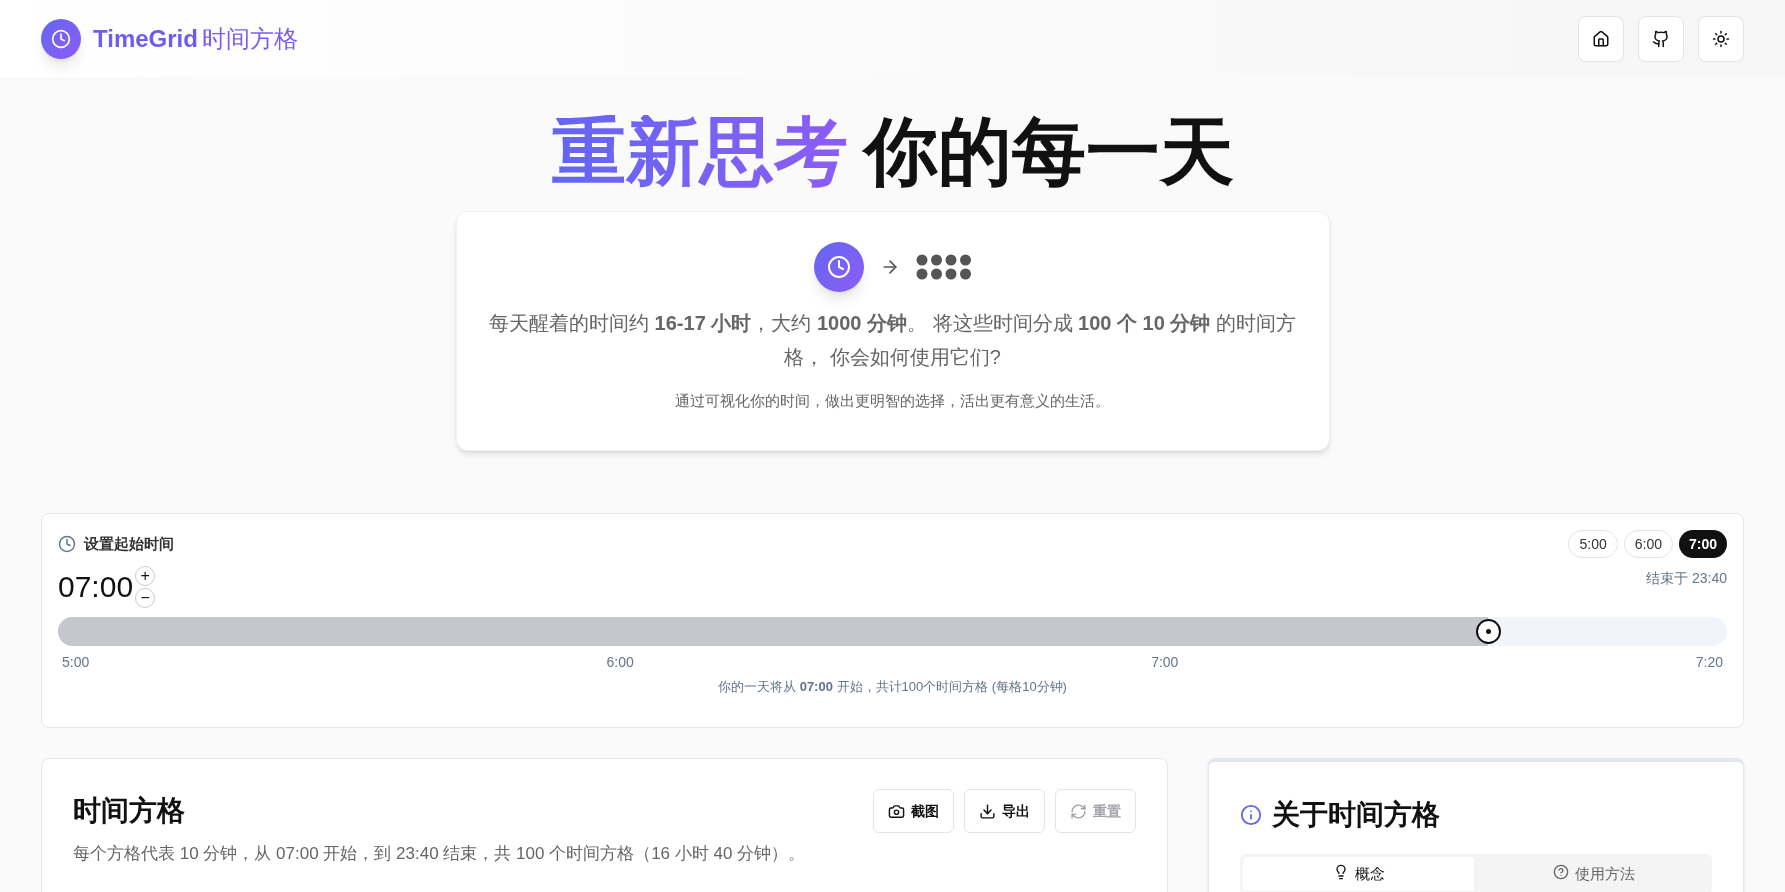  I want to click on sun-icon, so click(1721, 38).